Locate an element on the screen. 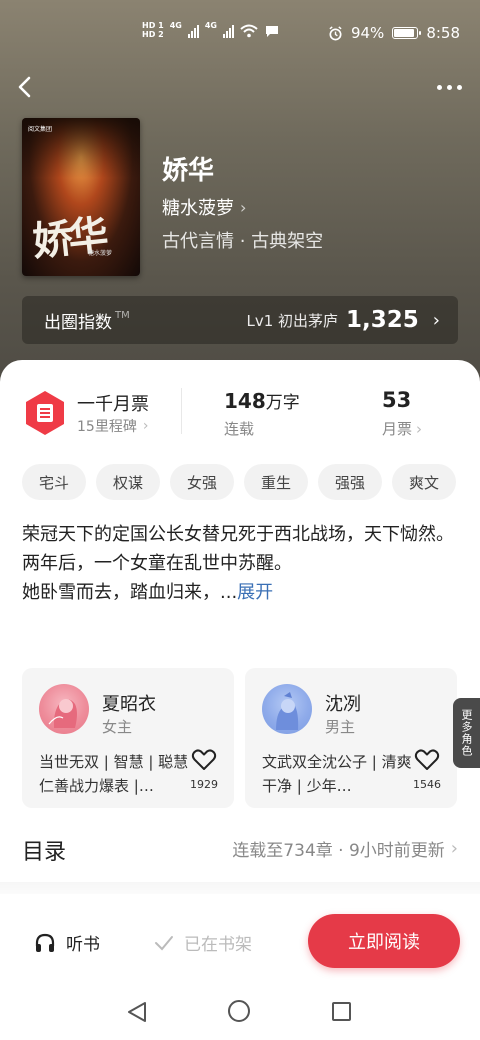  milestone-link: 15里程碑 › is located at coordinates (112, 426).